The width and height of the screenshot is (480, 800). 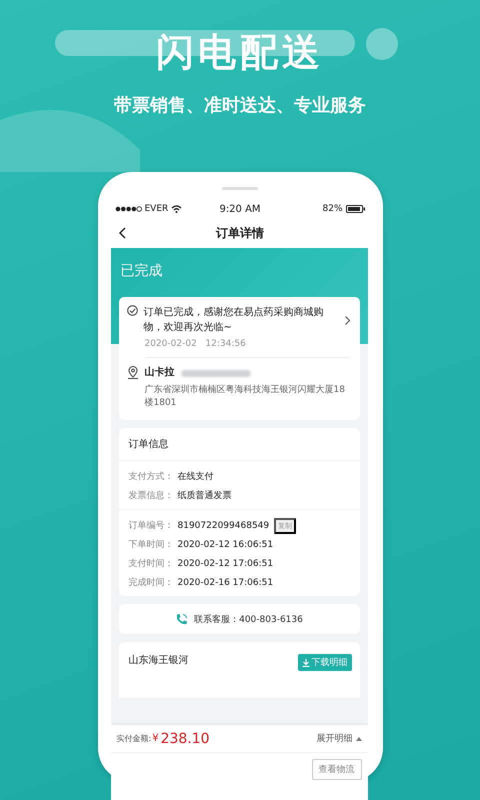 What do you see at coordinates (226, 563) in the screenshot?
I see `field-value: 2020-02-12 17:06:51` at bounding box center [226, 563].